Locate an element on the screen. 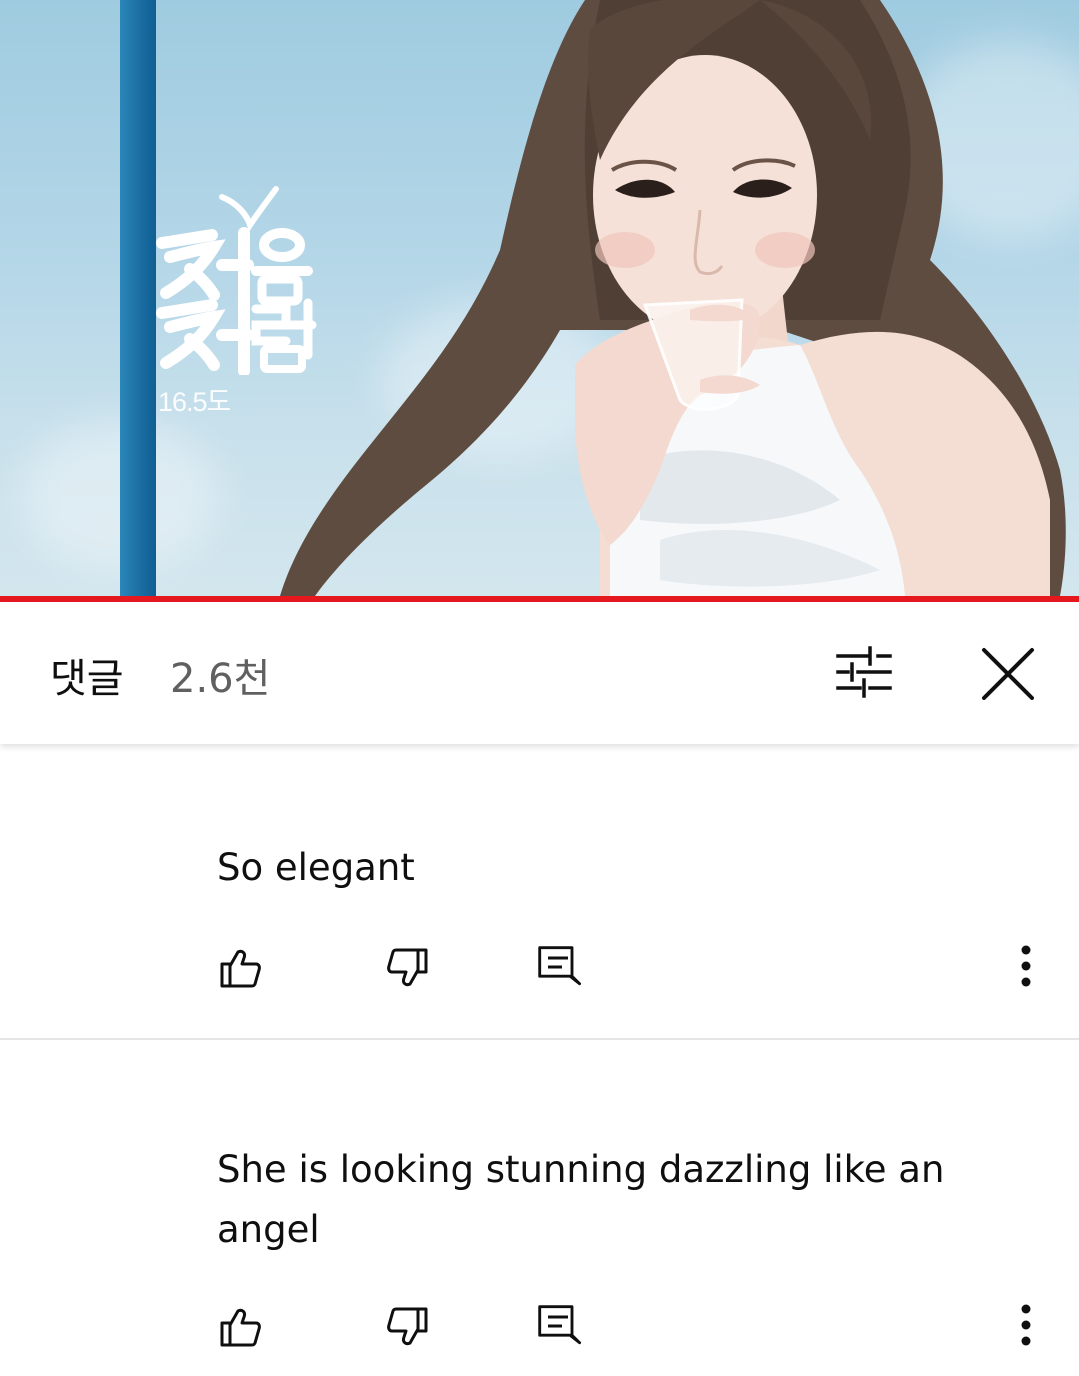 This screenshot has height=1376, width=1079. abv-label: 16.5도 is located at coordinates (194, 402).